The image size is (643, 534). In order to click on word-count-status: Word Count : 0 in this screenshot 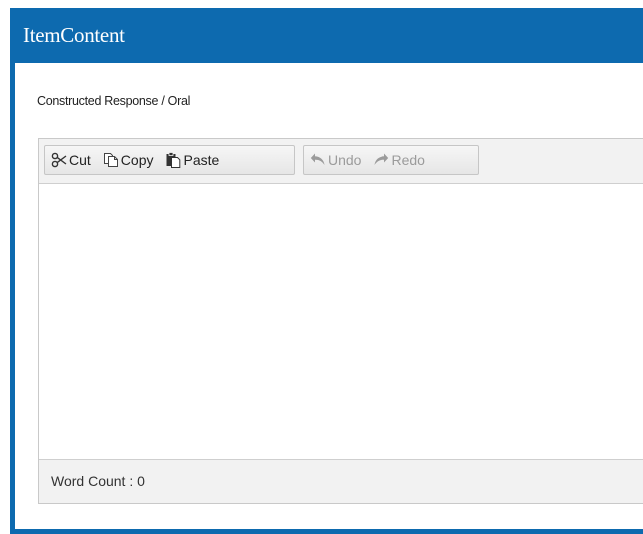, I will do `click(341, 481)`.